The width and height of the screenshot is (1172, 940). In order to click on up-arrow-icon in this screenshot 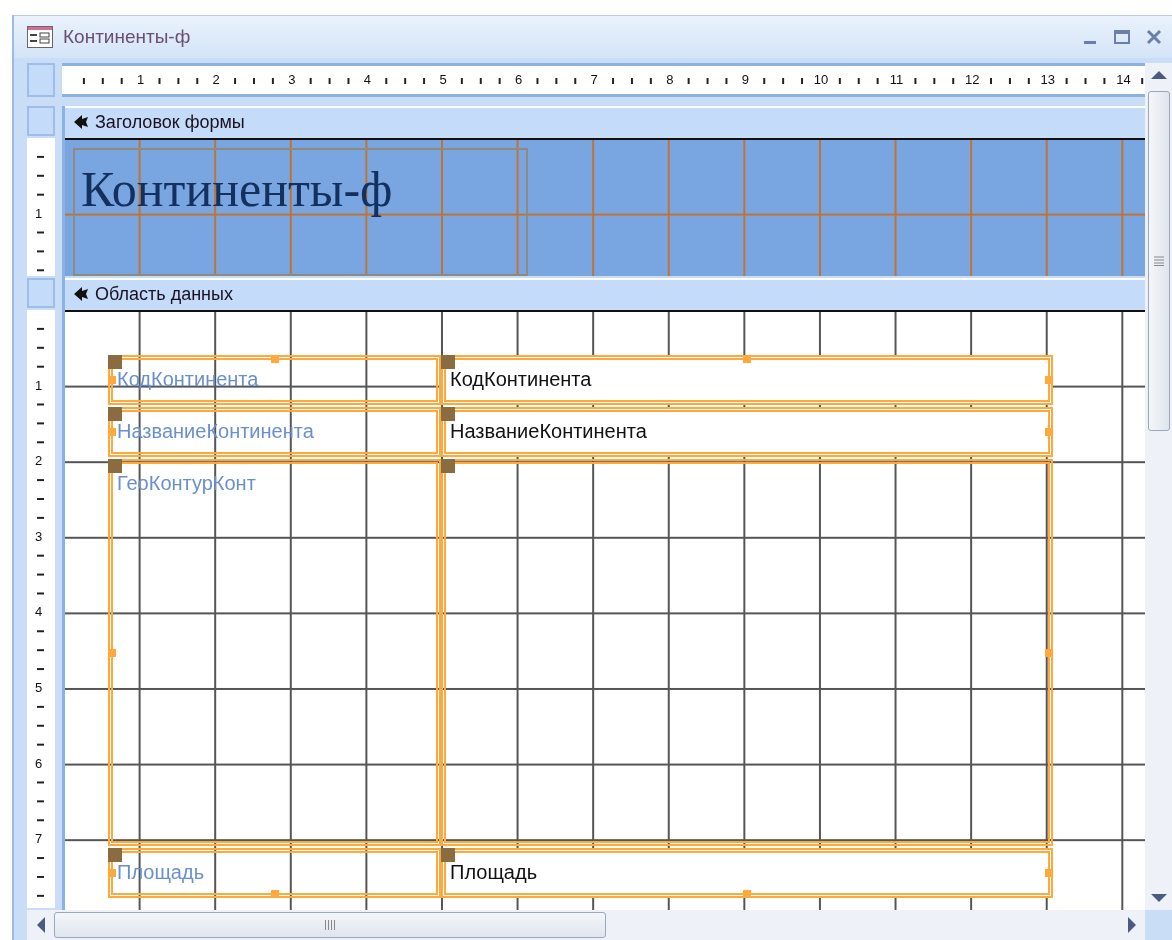, I will do `click(1158, 75)`.